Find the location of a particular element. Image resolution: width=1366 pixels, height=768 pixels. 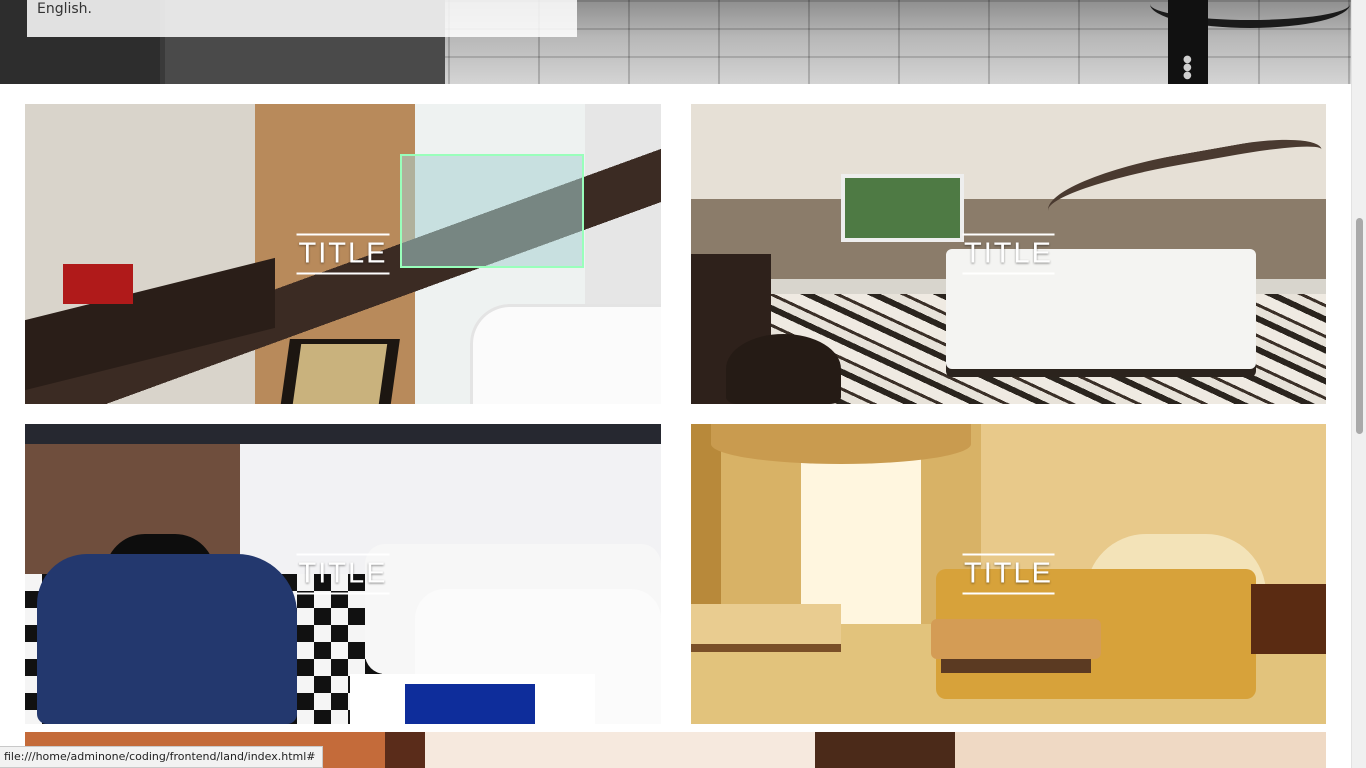

hero-banner: ● ● ● English. is located at coordinates (675, 42).